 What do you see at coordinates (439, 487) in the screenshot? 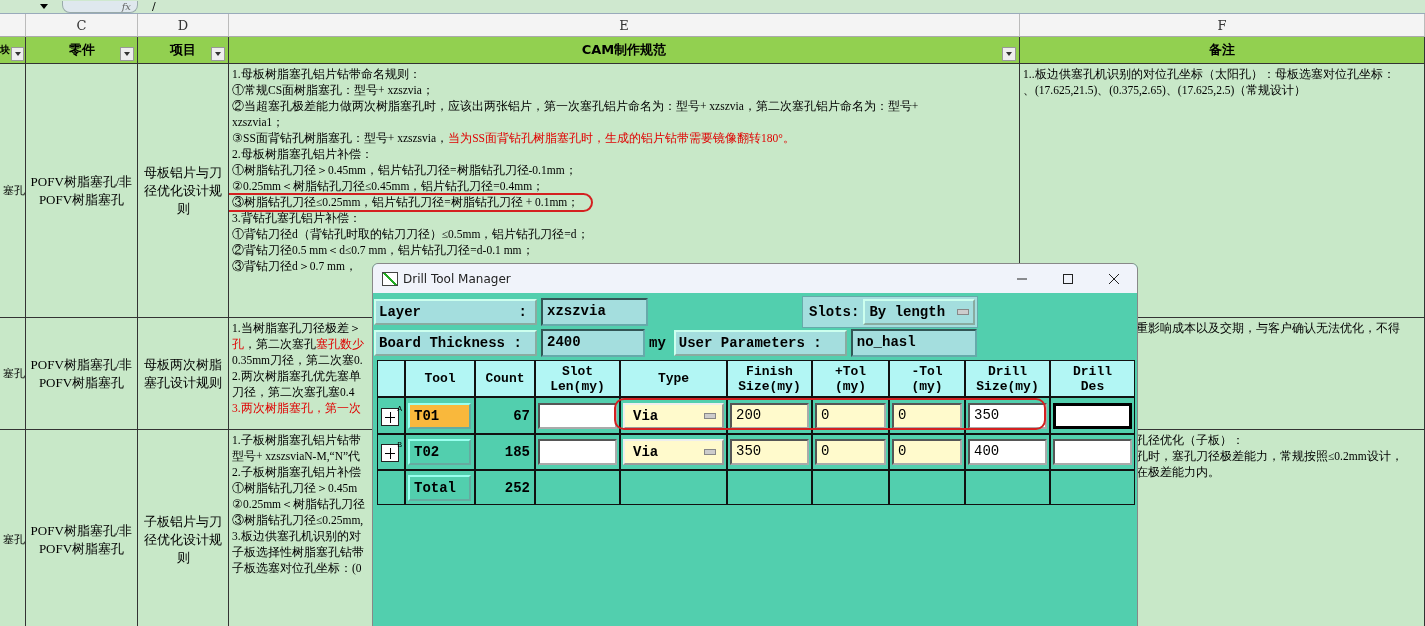
I see `total-button: Total` at bounding box center [439, 487].